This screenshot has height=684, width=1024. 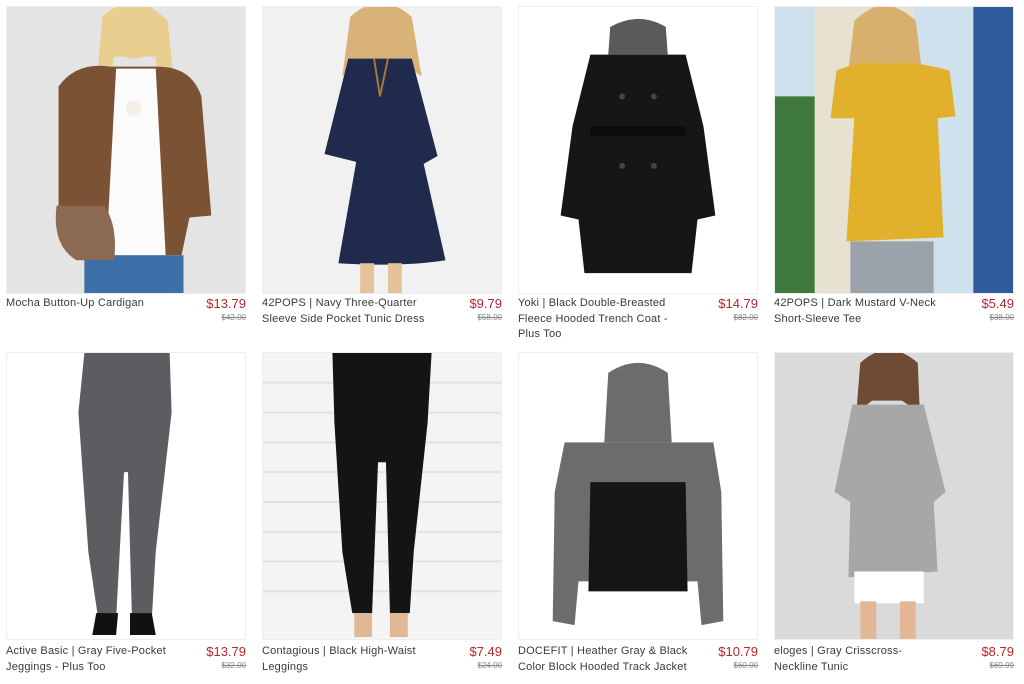 What do you see at coordinates (347, 659) in the screenshot?
I see `product-title: Contagious | Black High-Waist Leggings` at bounding box center [347, 659].